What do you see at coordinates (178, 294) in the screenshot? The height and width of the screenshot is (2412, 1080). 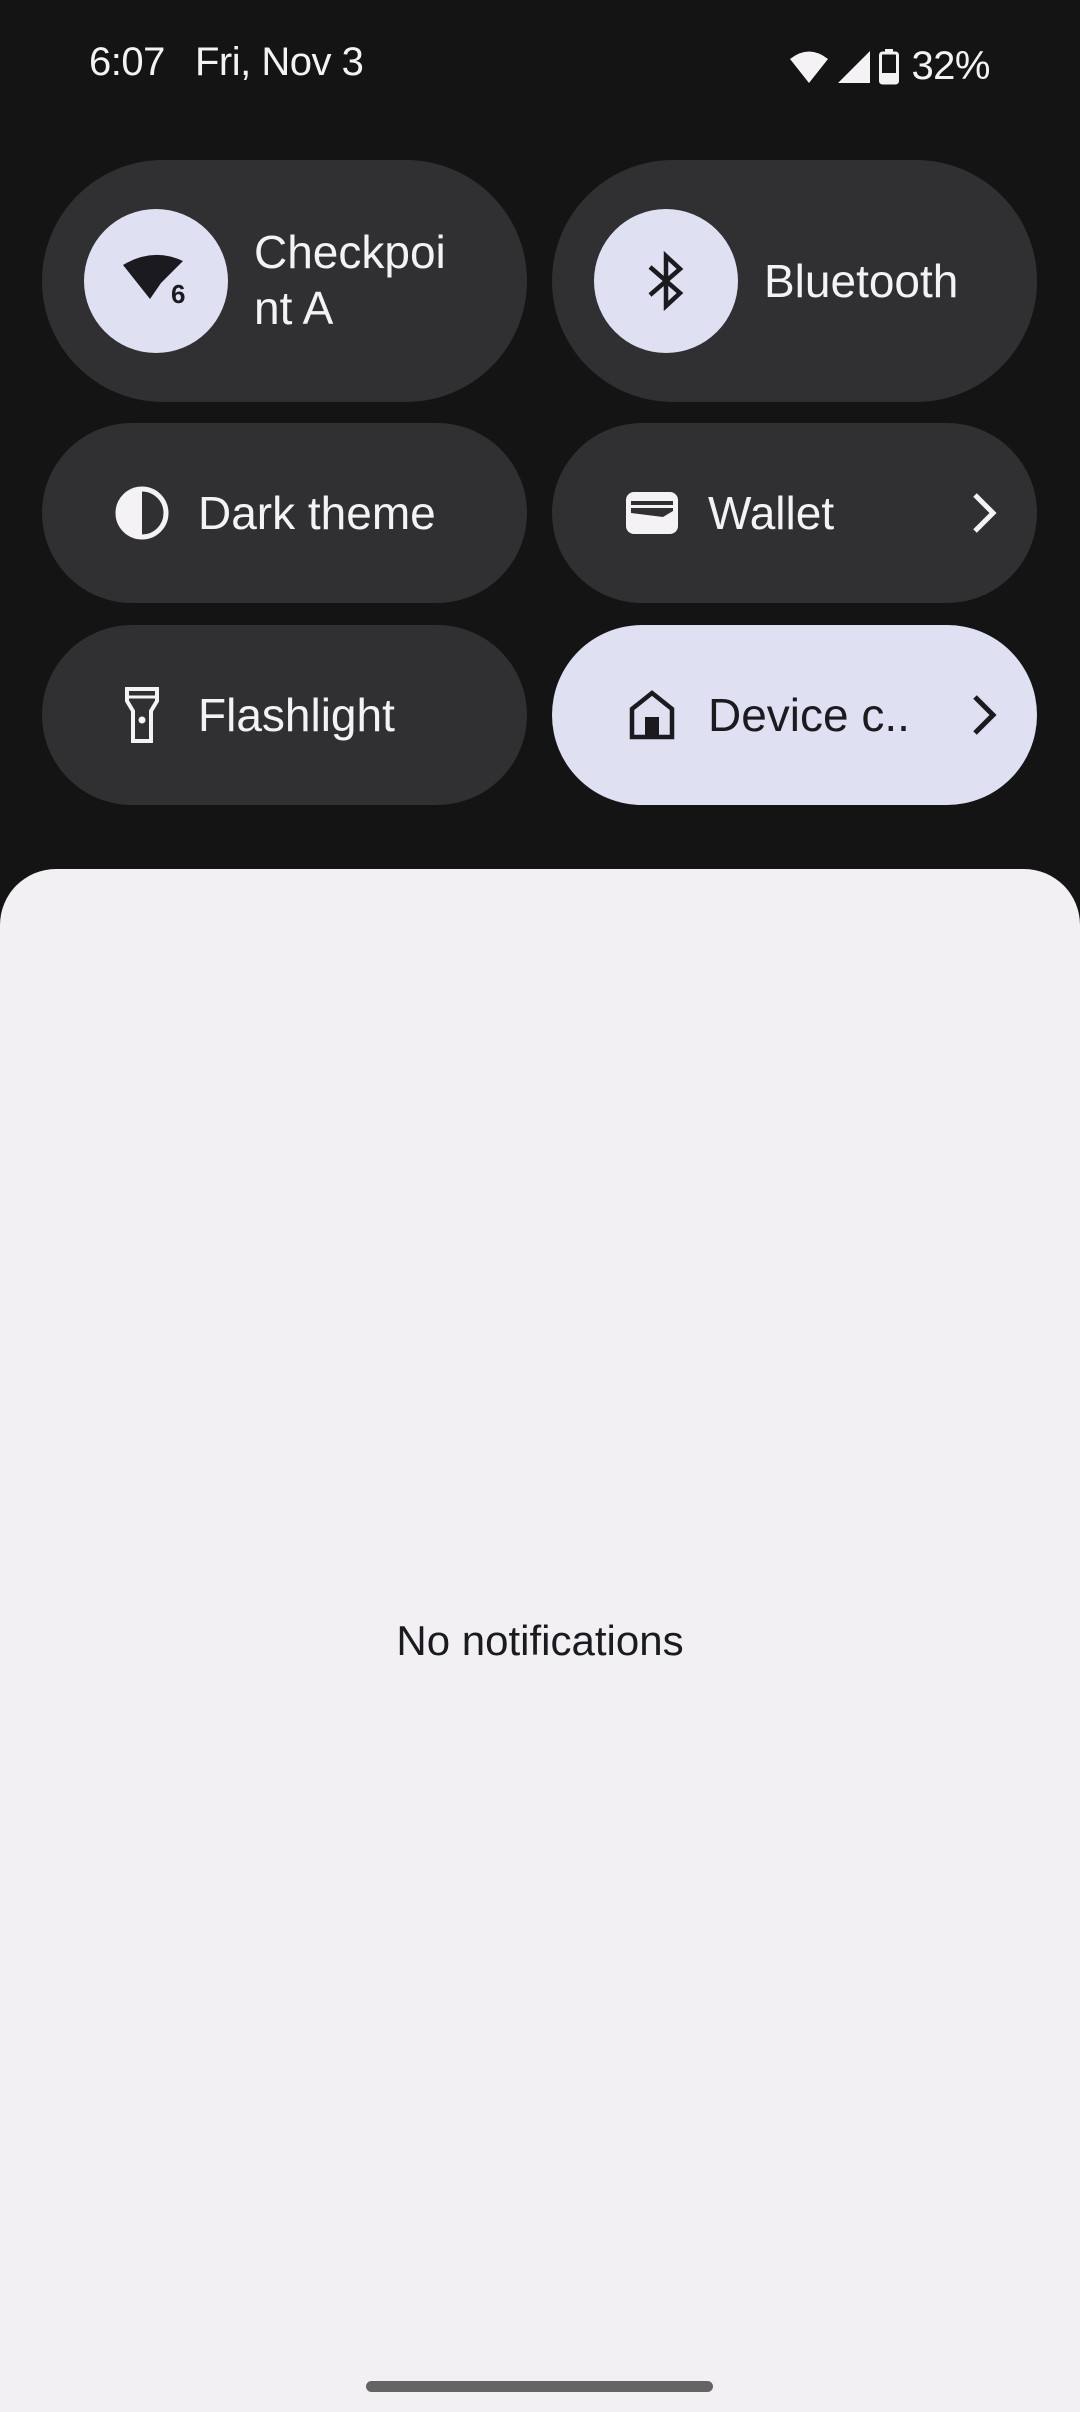 I see `wifi-badge: 6` at bounding box center [178, 294].